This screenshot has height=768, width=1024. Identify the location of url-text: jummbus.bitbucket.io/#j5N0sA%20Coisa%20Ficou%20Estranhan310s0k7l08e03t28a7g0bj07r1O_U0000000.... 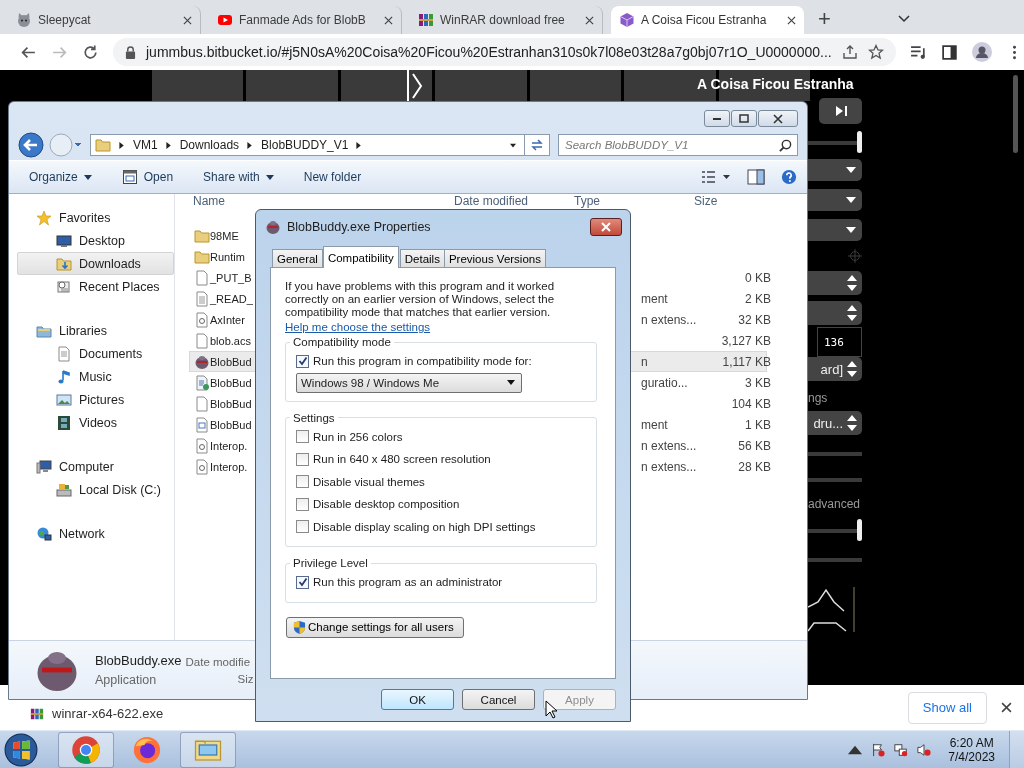
(489, 52).